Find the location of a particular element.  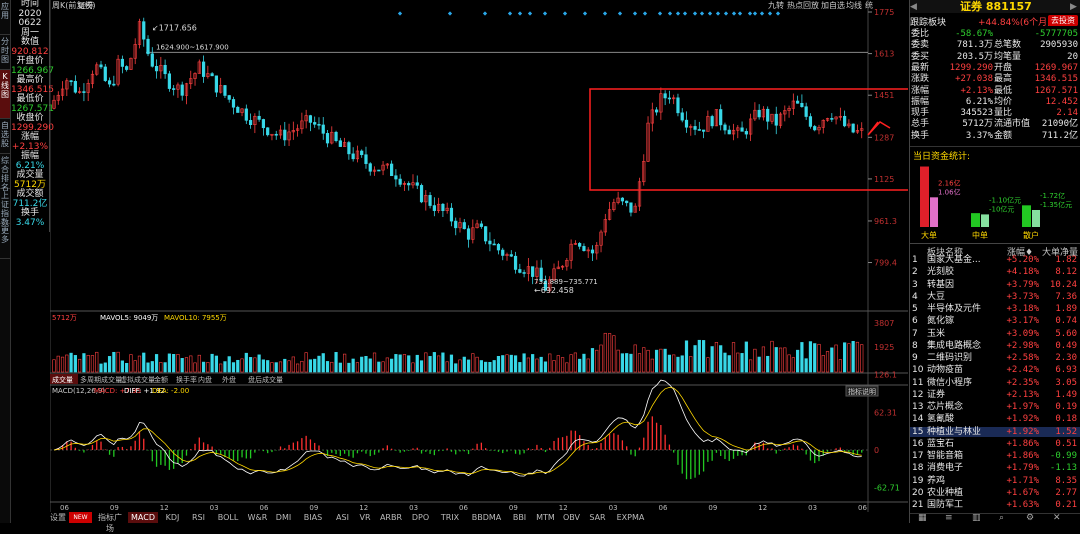

price-tick-label: 1451 is located at coordinates (884, 95).